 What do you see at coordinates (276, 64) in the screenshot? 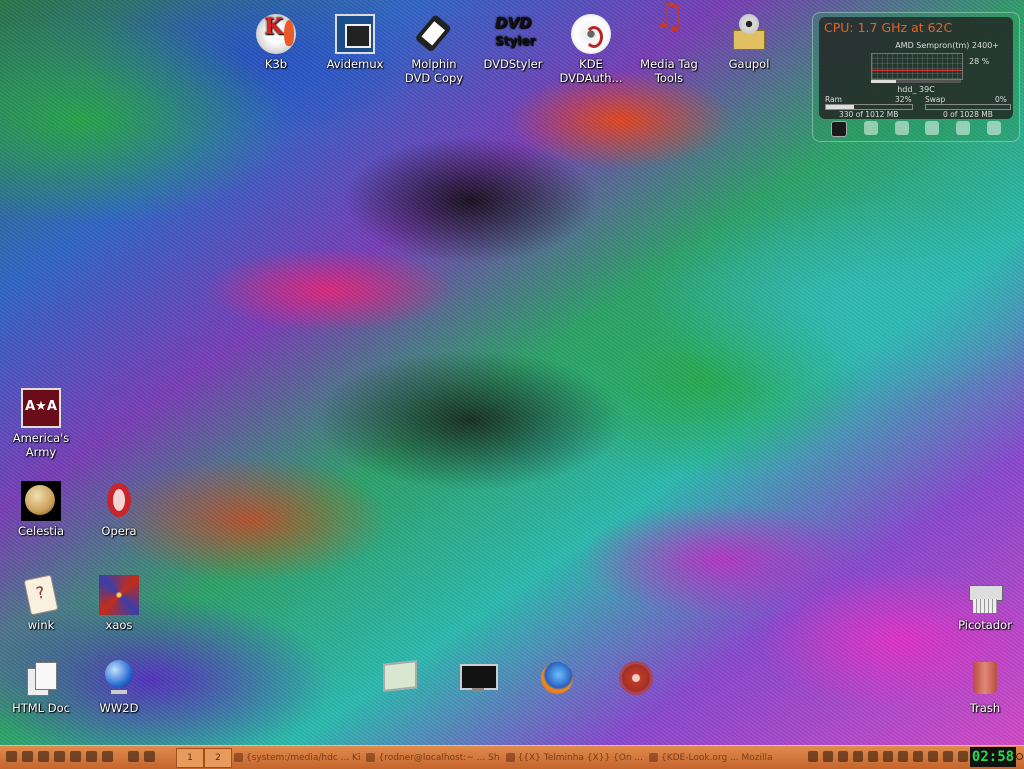
I see `icon-label: K3b` at bounding box center [276, 64].